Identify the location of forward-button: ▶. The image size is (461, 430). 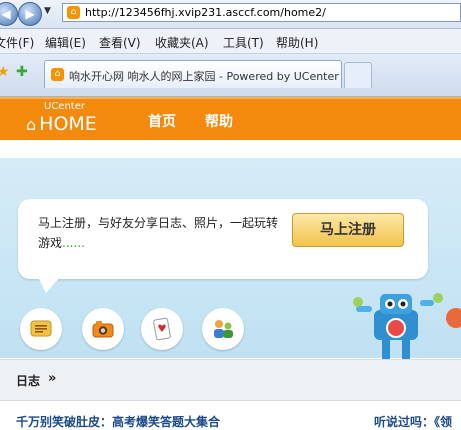
(30, 14).